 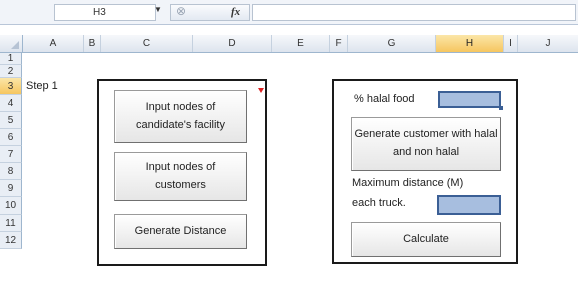 What do you see at coordinates (11, 59) in the screenshot?
I see `row-header-1: 1` at bounding box center [11, 59].